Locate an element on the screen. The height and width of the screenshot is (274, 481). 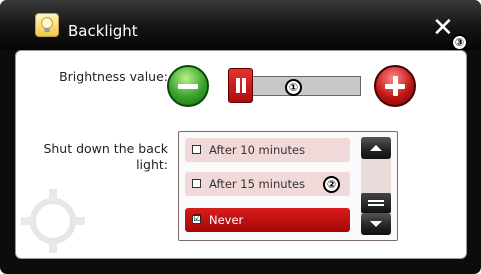
increase-brightness-button is located at coordinates (395, 86).